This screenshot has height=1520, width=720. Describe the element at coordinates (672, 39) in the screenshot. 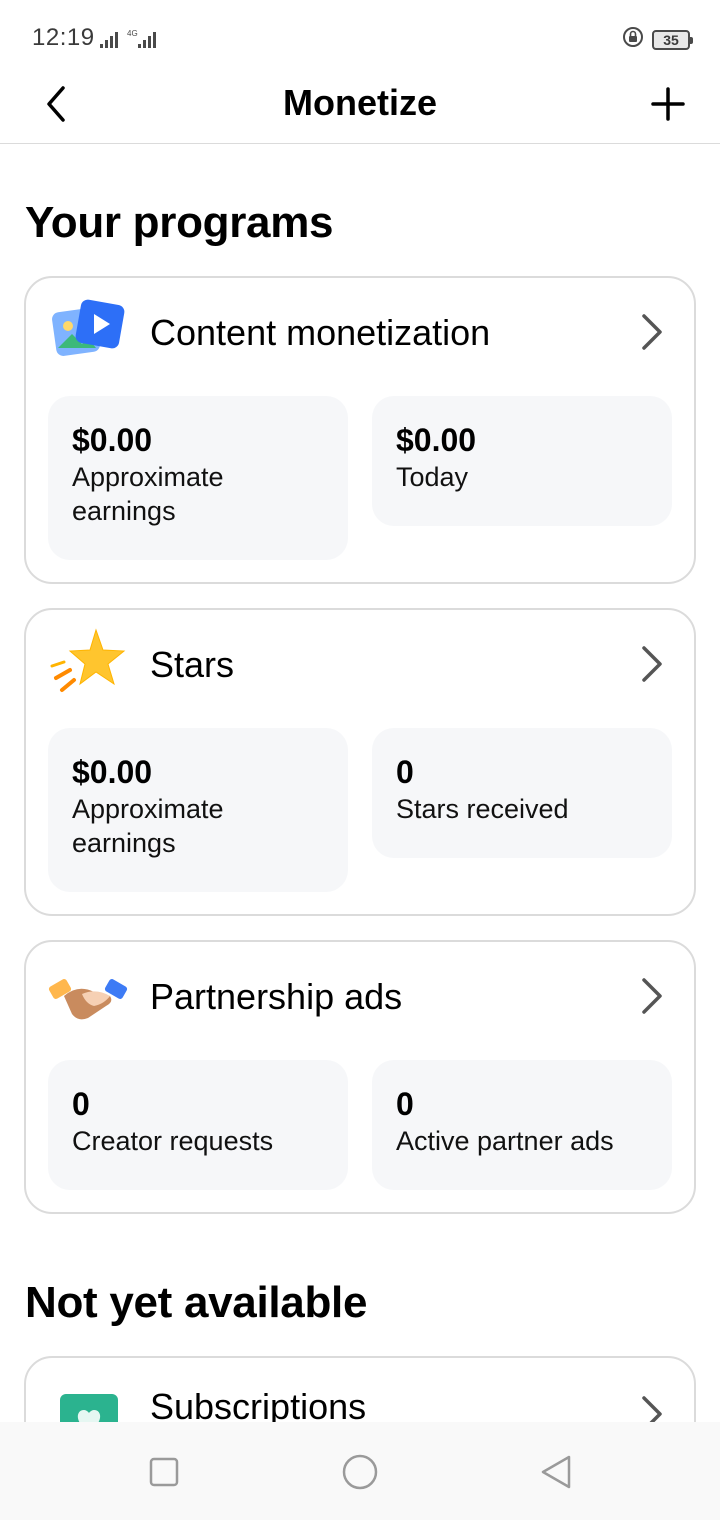

I see `battery-icon: 35` at that location.